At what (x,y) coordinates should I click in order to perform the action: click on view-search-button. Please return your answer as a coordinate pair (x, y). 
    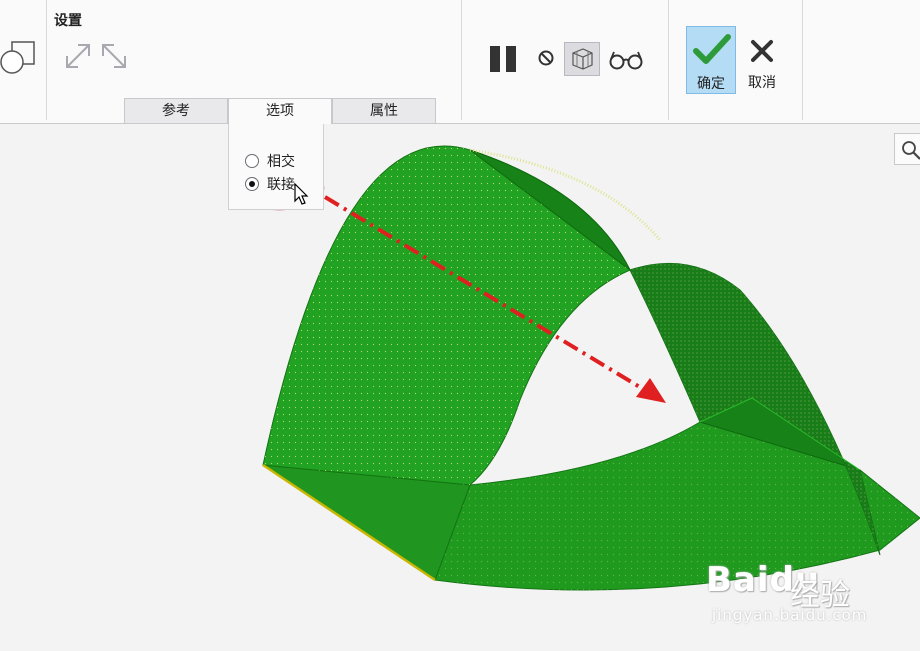
    Looking at the image, I should click on (907, 149).